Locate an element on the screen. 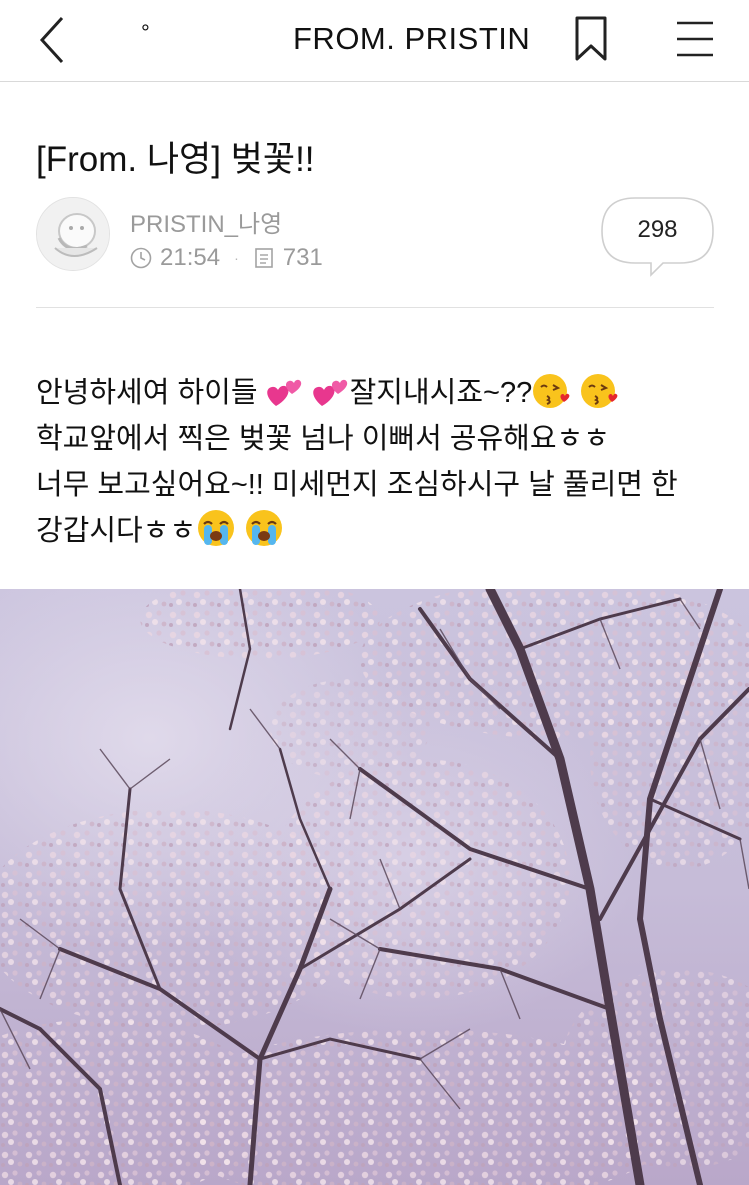 This screenshot has width=749, height=1185. body-line-1: 안녕하세여 하이들 잘지내시죠~?? is located at coordinates (381, 393).